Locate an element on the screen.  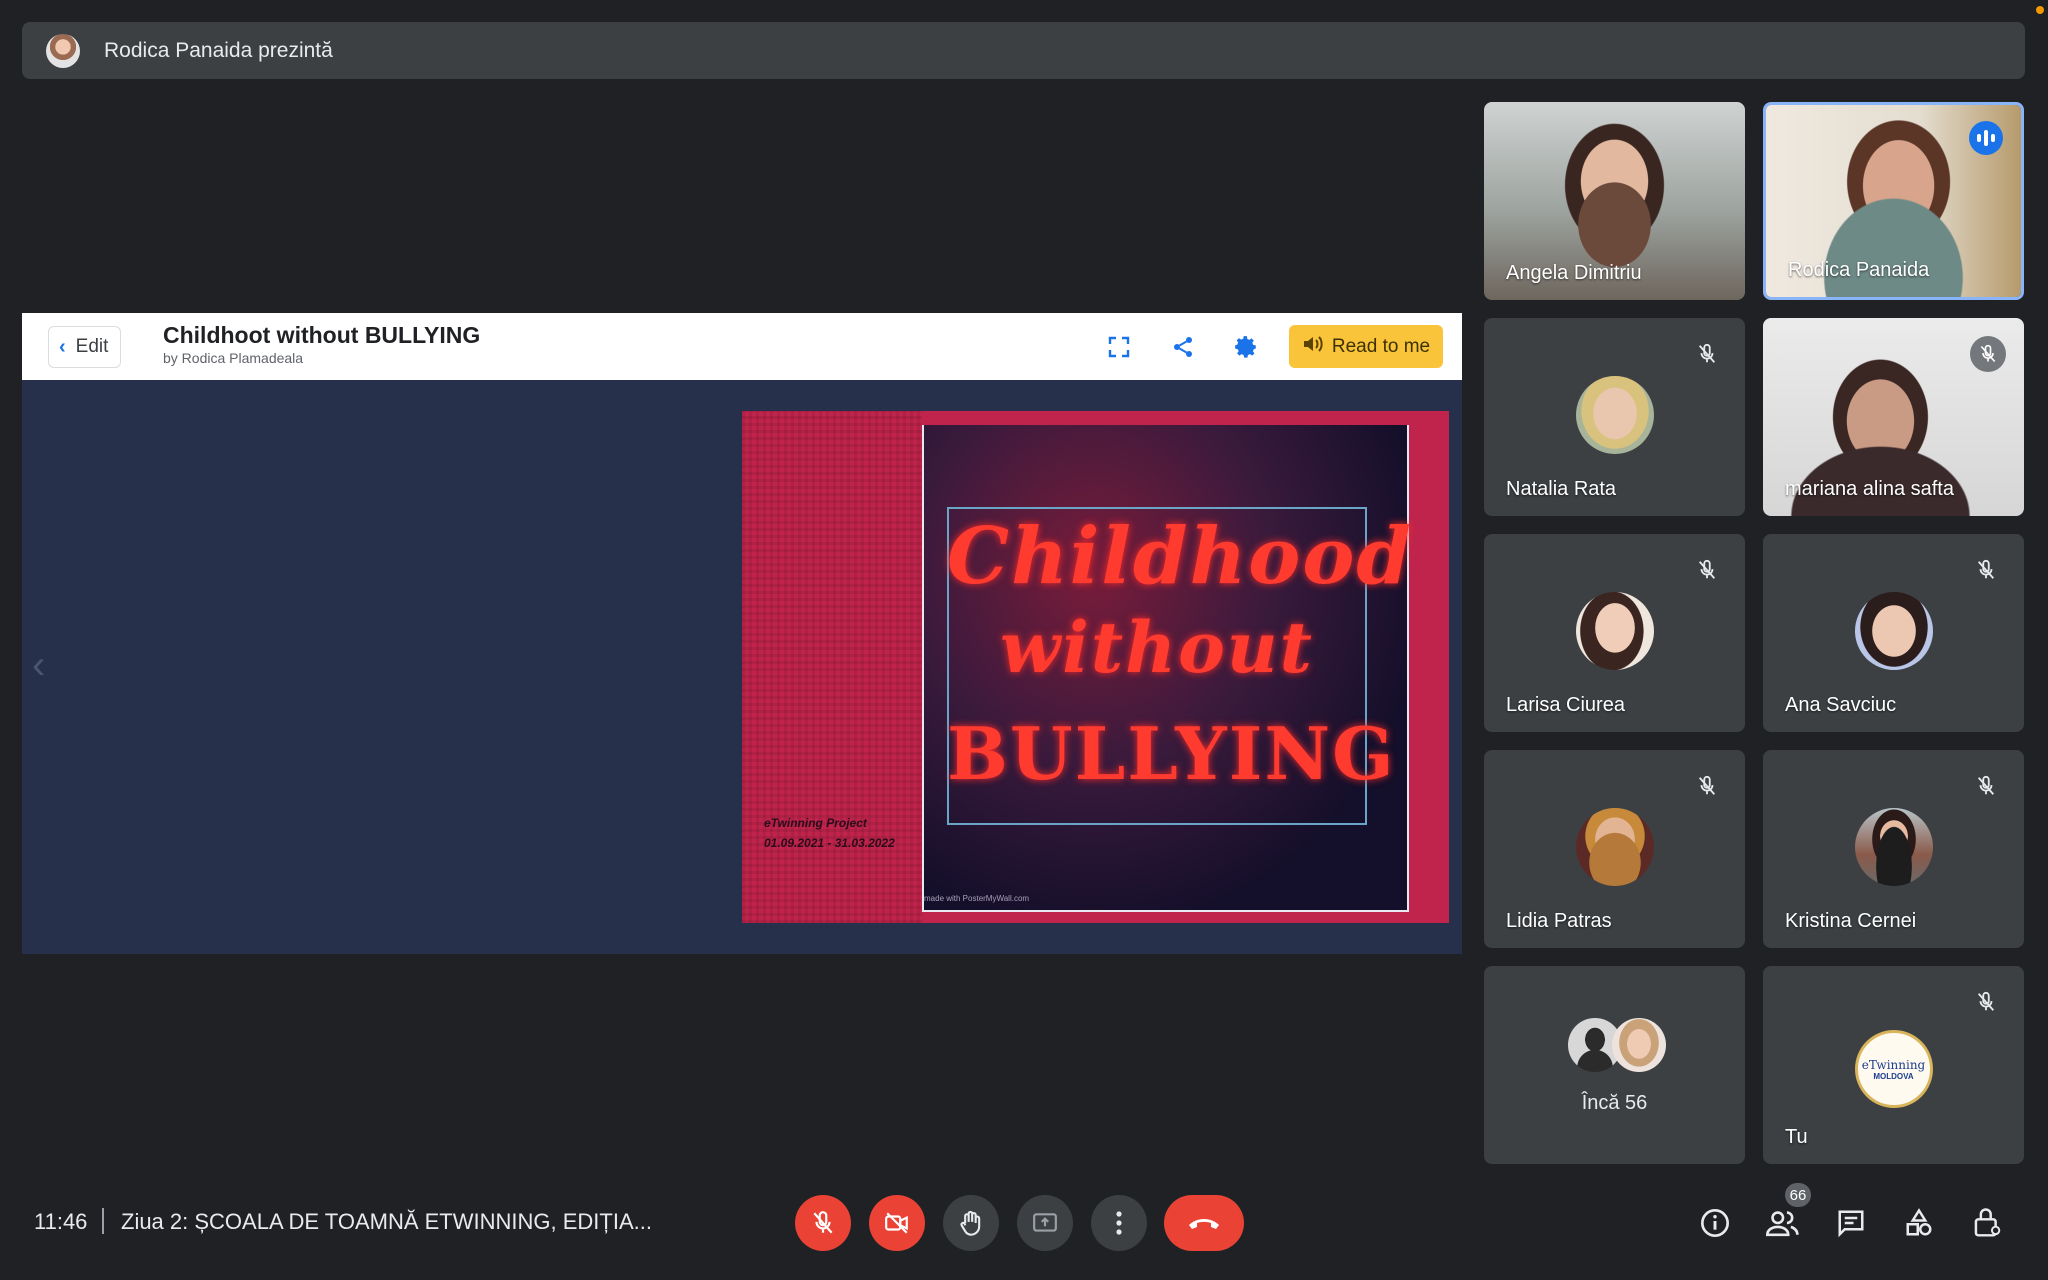
more-participants-label: Încă 56 is located at coordinates (1614, 1103).